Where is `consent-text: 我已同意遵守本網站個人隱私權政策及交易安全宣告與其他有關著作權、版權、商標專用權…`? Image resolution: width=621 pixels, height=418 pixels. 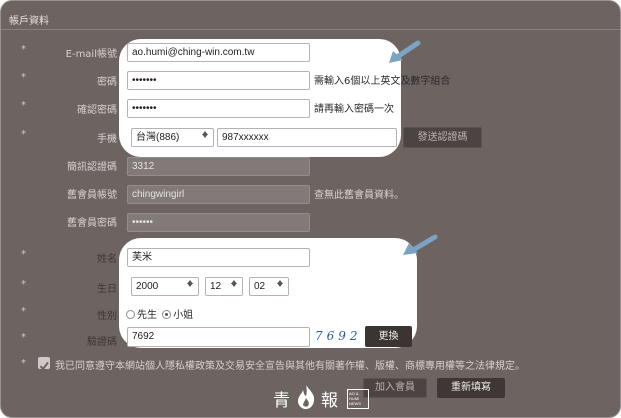
consent-text: 我已同意遵守本網站個人隱私權政策及交易安全宣告與其他有關著作權、版權、商標專用權… is located at coordinates (290, 366).